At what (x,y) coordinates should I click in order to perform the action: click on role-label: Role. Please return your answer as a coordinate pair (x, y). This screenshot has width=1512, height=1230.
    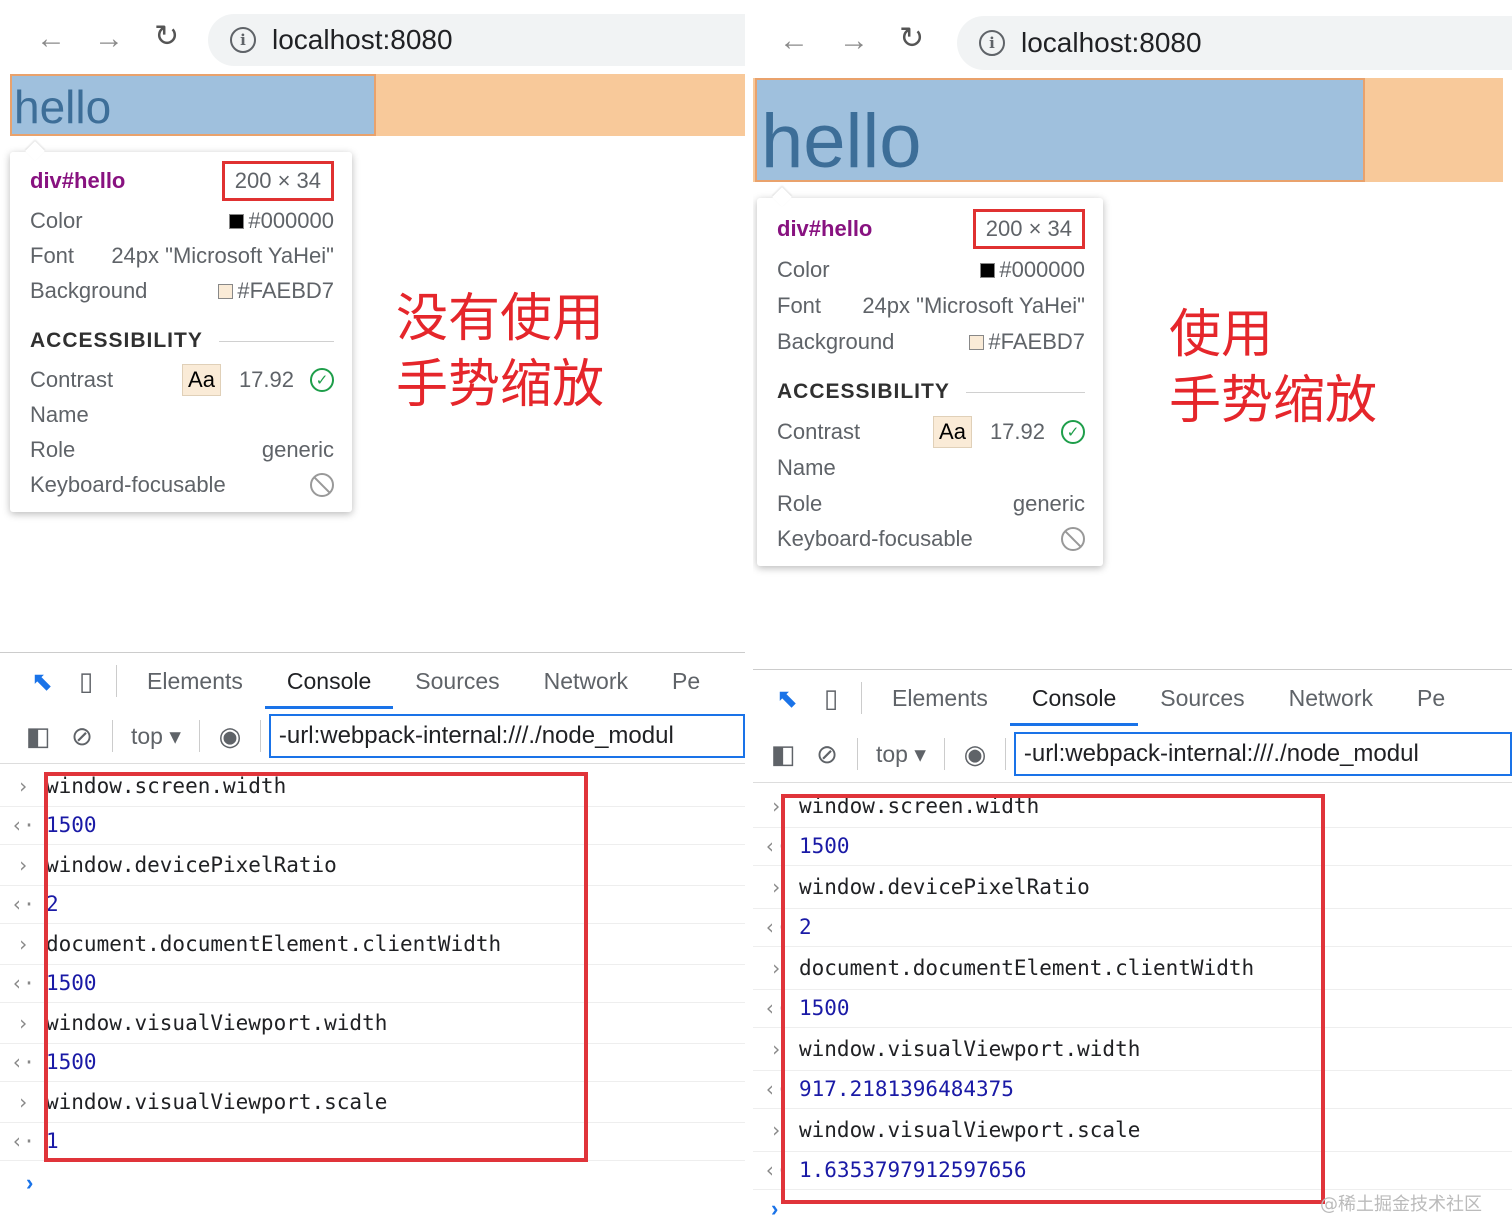
    Looking at the image, I should click on (800, 503).